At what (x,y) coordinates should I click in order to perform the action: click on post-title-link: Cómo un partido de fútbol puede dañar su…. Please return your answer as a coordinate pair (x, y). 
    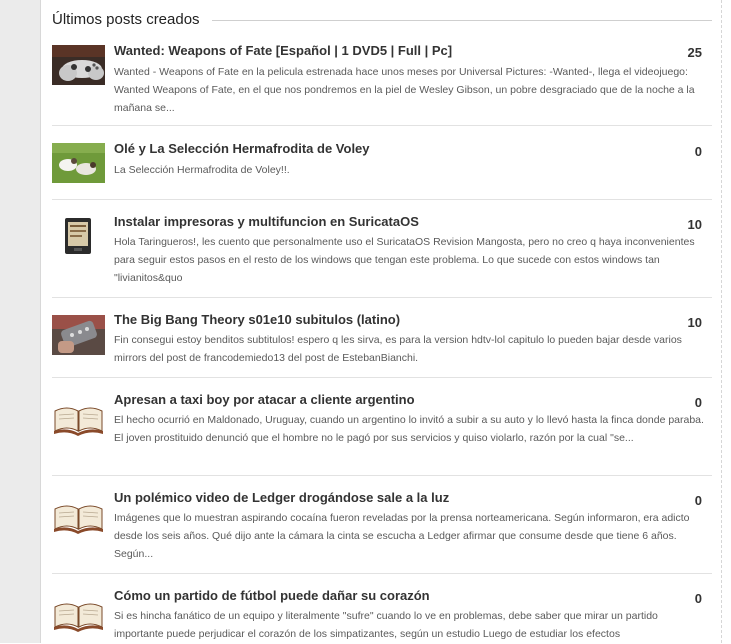
    Looking at the image, I should click on (394, 595).